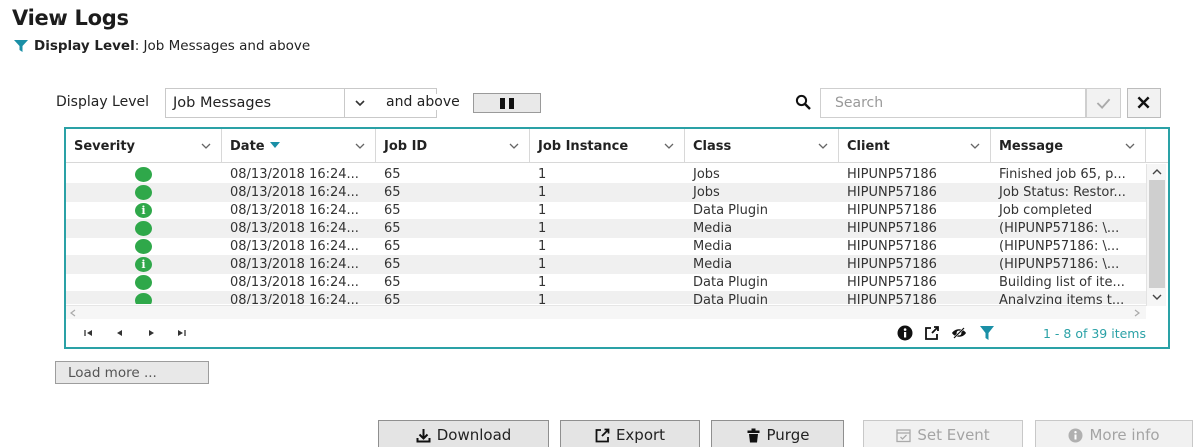 This screenshot has width=1197, height=447. Describe the element at coordinates (762, 146) in the screenshot. I see `column-header-class: Class` at that location.